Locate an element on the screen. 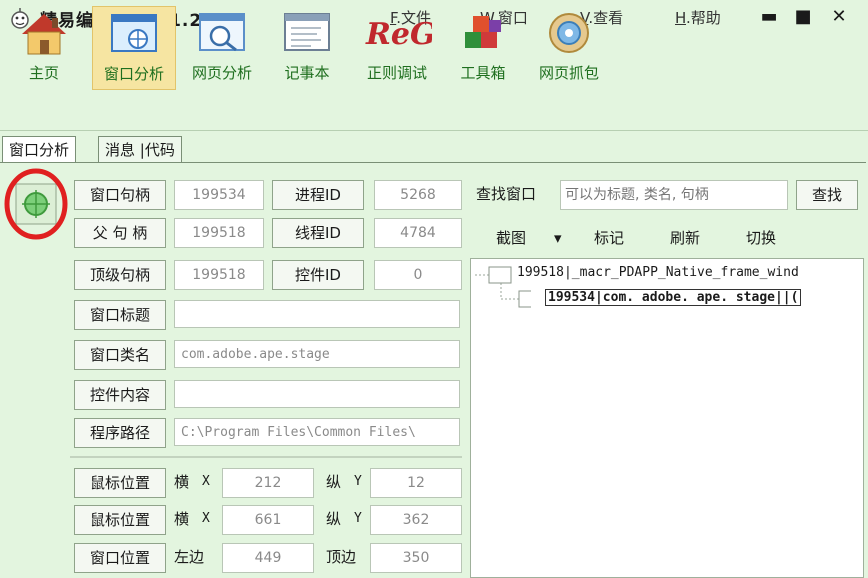 Image resolution: width=868 pixels, height=578 pixels. parent-handle-button: 父 句 柄 is located at coordinates (120, 233).